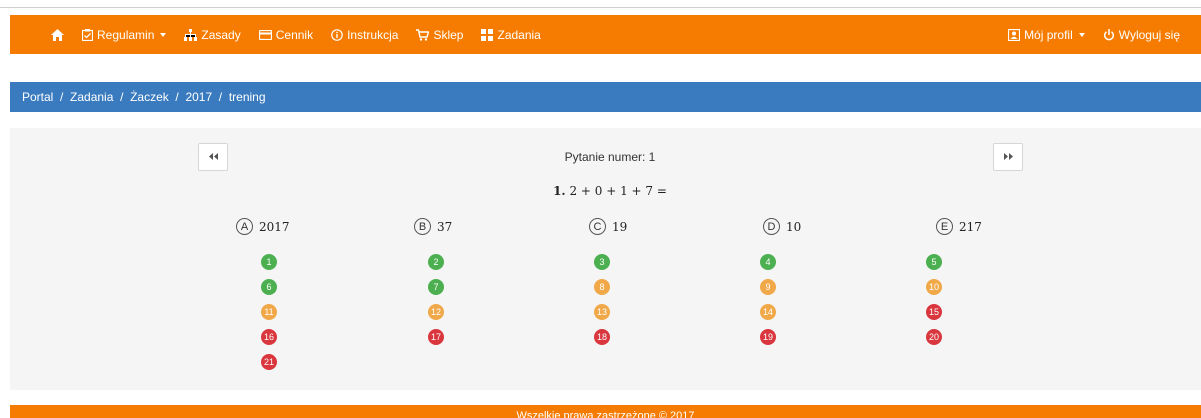  I want to click on question-number-2: 2, so click(436, 262).